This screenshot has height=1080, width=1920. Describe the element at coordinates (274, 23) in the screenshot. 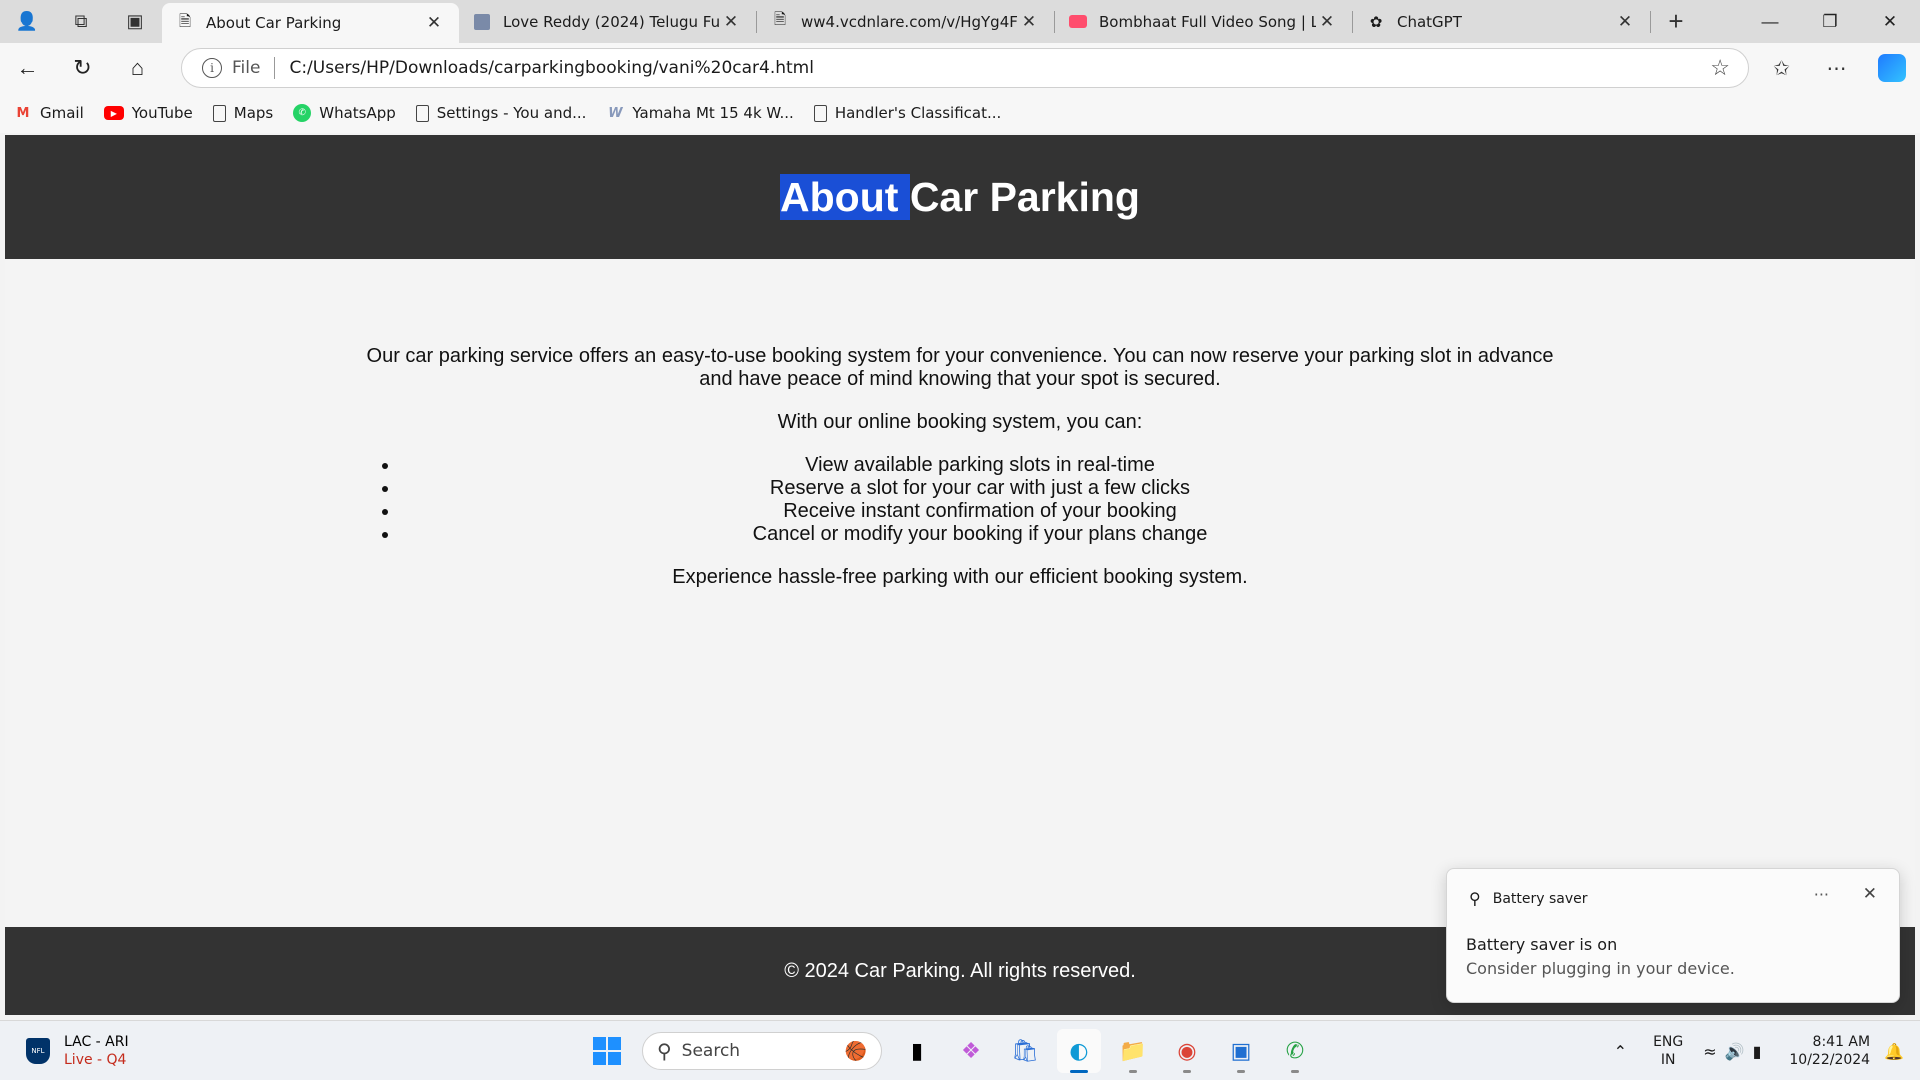

I see `tab-title: About Car Parking` at that location.